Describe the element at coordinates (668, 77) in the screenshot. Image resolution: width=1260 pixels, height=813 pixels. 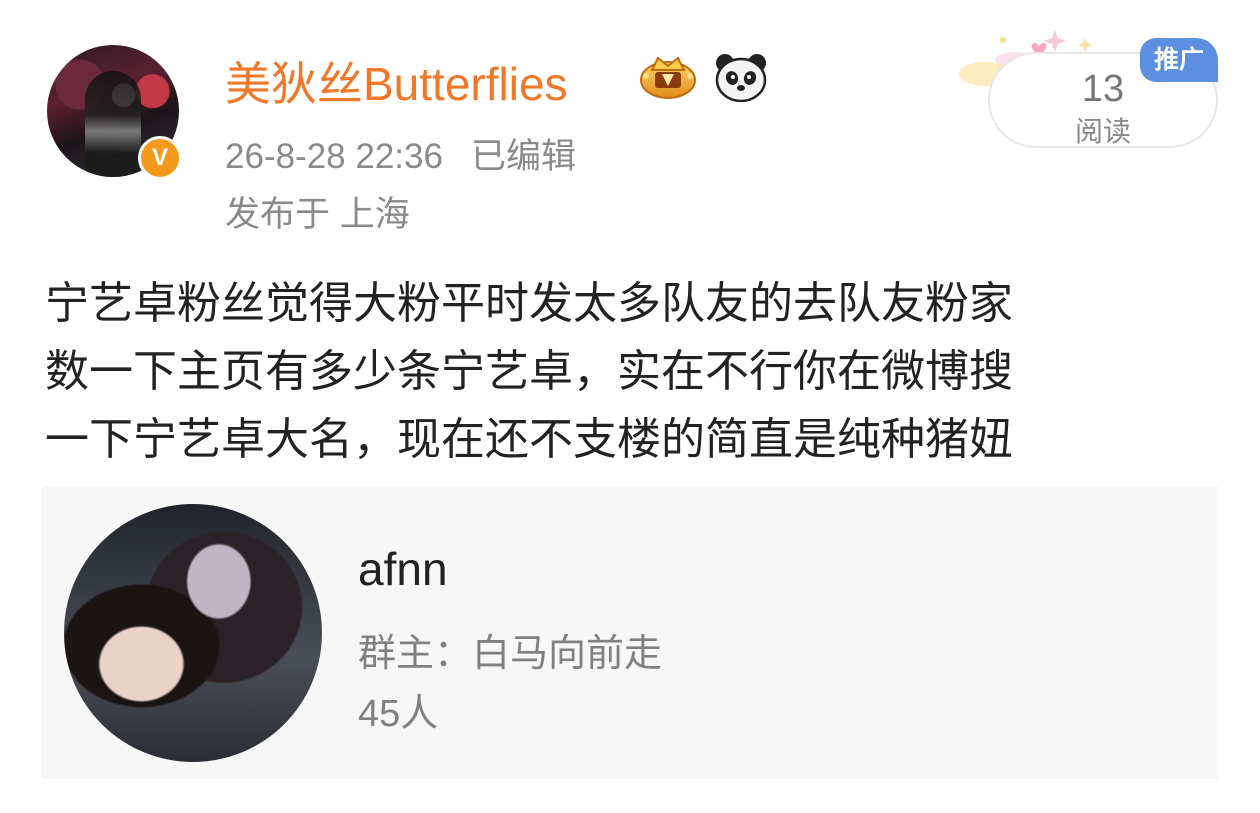
I see `crown-icon` at that location.